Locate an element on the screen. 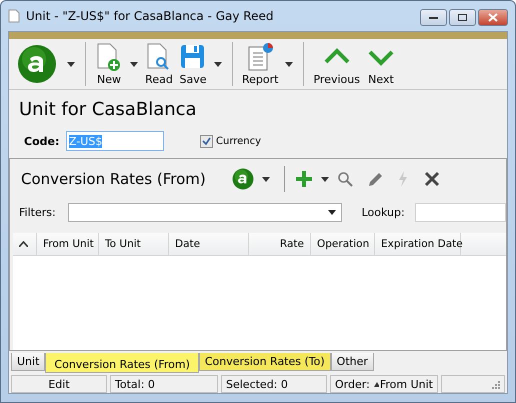 The width and height of the screenshot is (516, 403). save-button: Save is located at coordinates (193, 64).